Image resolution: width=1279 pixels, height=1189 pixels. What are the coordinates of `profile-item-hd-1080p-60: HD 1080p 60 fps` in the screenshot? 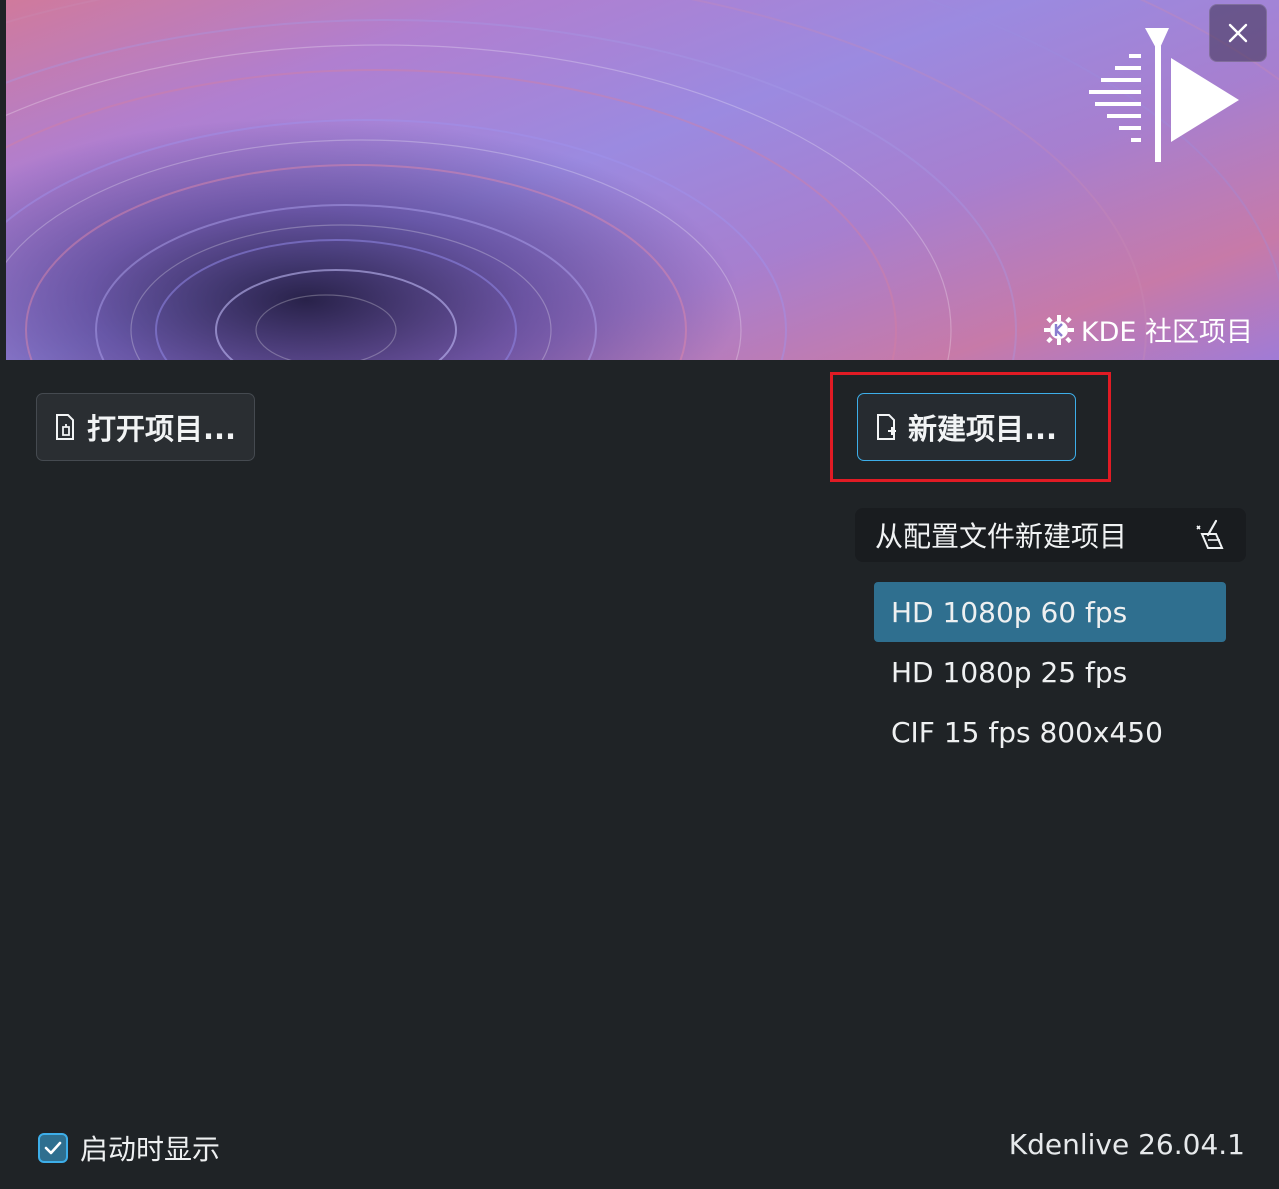 It's located at (1050, 612).